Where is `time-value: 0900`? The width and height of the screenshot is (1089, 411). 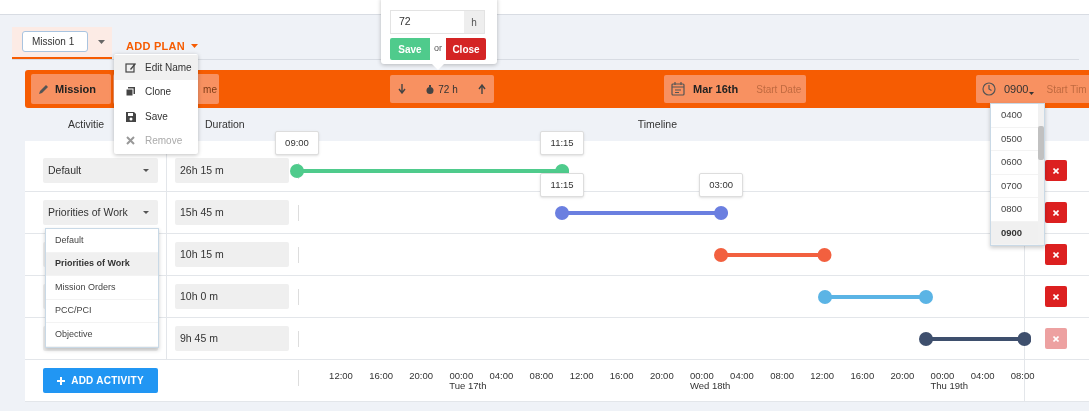
time-value: 0900 is located at coordinates (1016, 89).